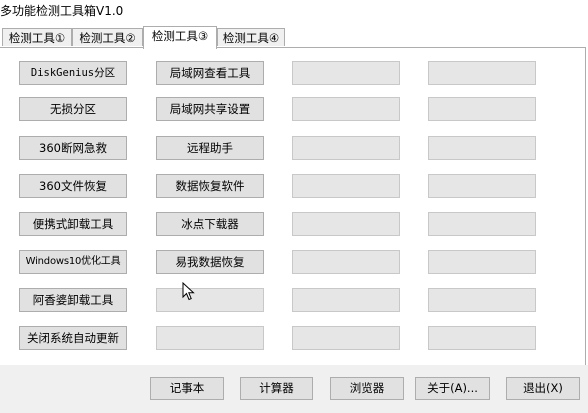 The width and height of the screenshot is (588, 413). What do you see at coordinates (210, 224) in the screenshot?
I see `bingdian-downloader-button: 冰点下载器` at bounding box center [210, 224].